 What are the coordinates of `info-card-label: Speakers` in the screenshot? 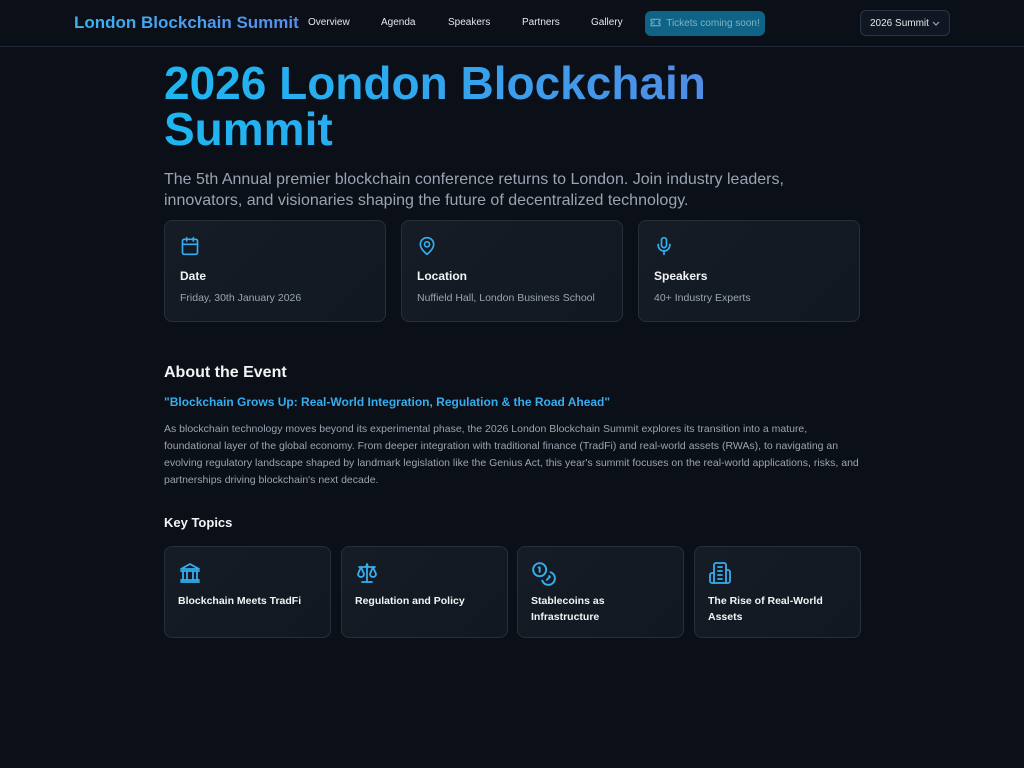 It's located at (681, 276).